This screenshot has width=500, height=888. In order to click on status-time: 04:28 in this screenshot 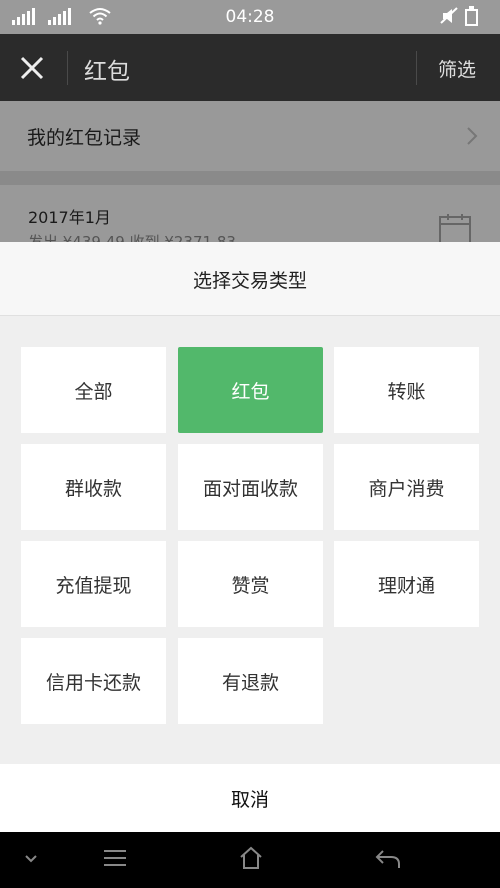, I will do `click(250, 17)`.